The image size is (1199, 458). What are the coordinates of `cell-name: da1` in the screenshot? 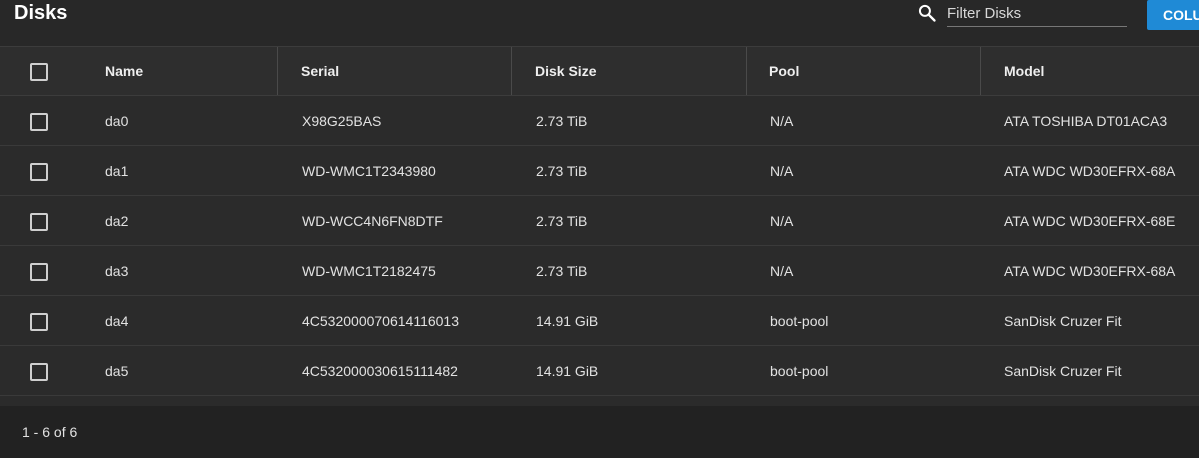 It's located at (117, 170).